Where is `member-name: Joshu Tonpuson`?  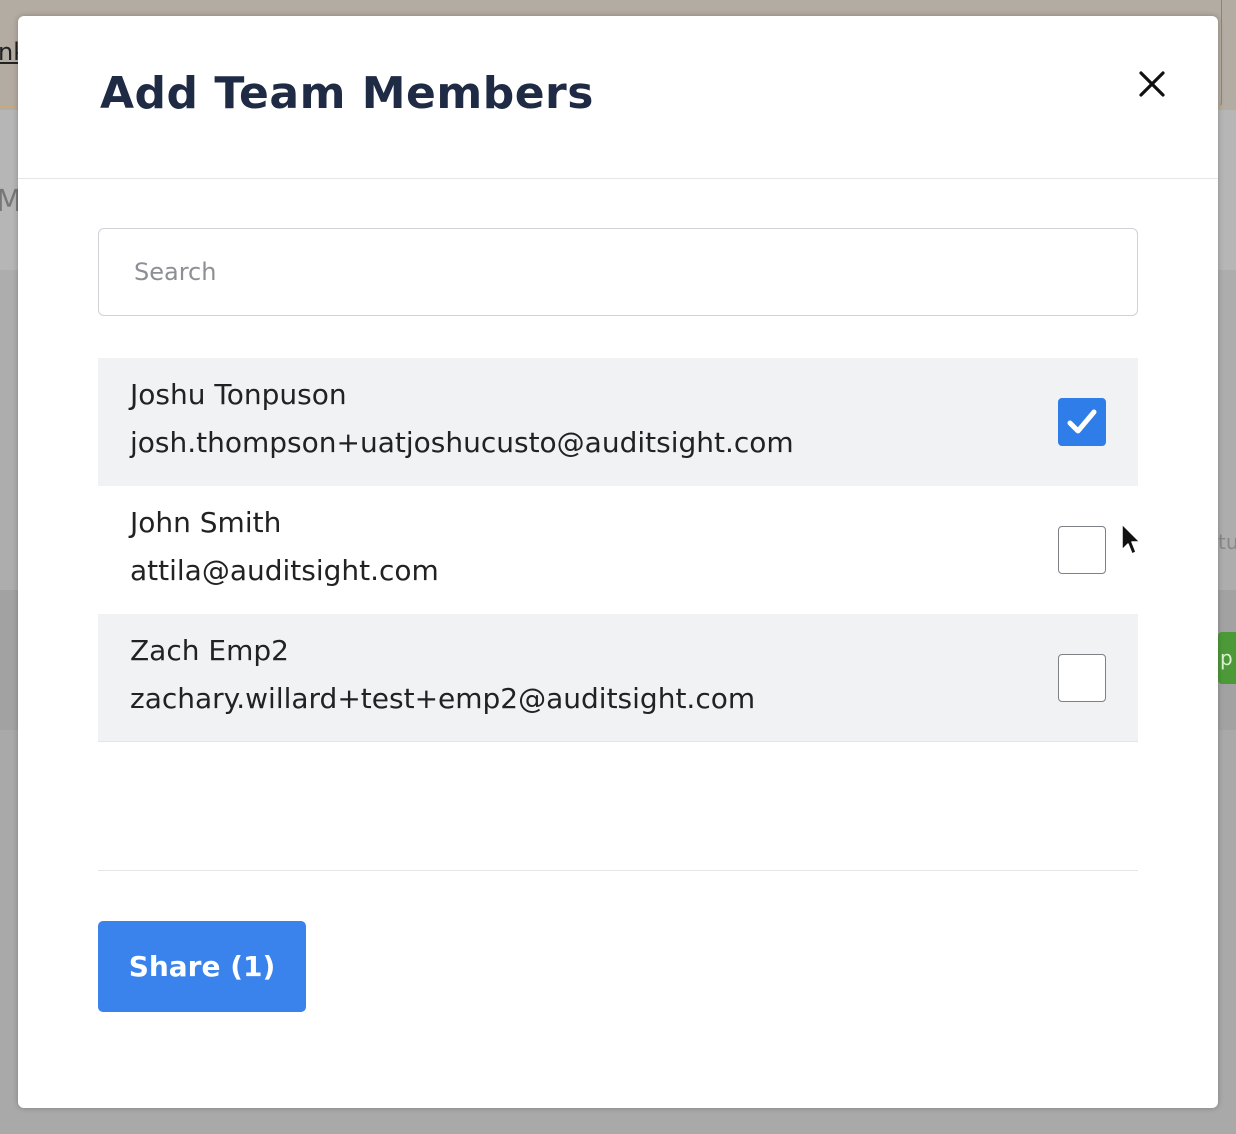 member-name: Joshu Tonpuson is located at coordinates (238, 394).